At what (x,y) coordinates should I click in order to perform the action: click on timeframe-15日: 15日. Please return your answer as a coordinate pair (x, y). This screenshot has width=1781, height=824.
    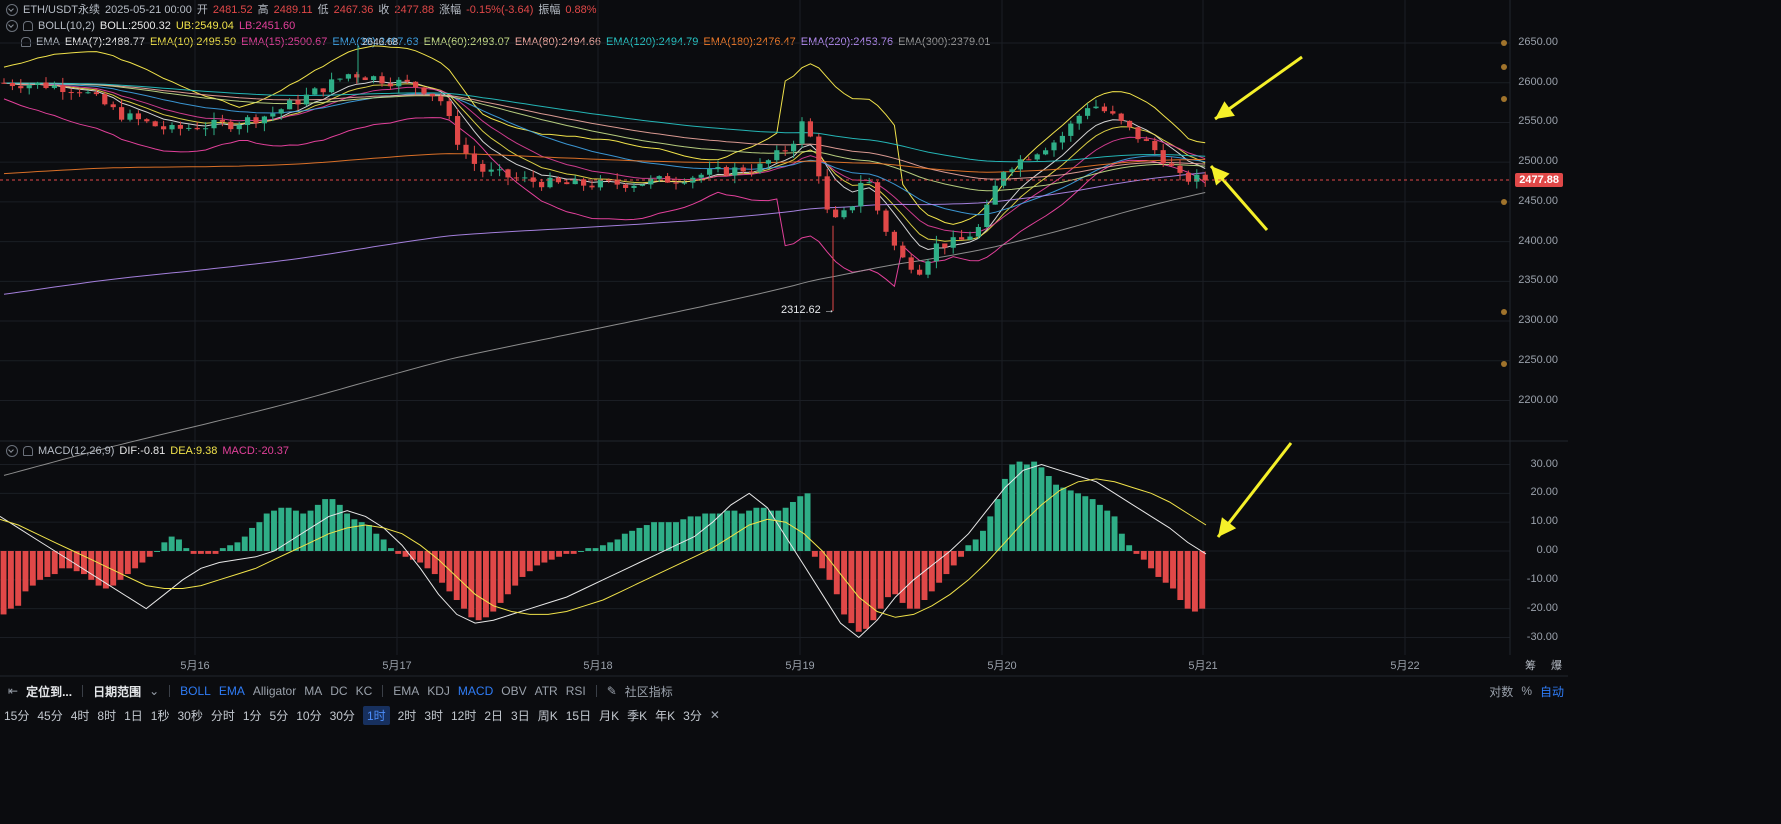
    Looking at the image, I should click on (578, 715).